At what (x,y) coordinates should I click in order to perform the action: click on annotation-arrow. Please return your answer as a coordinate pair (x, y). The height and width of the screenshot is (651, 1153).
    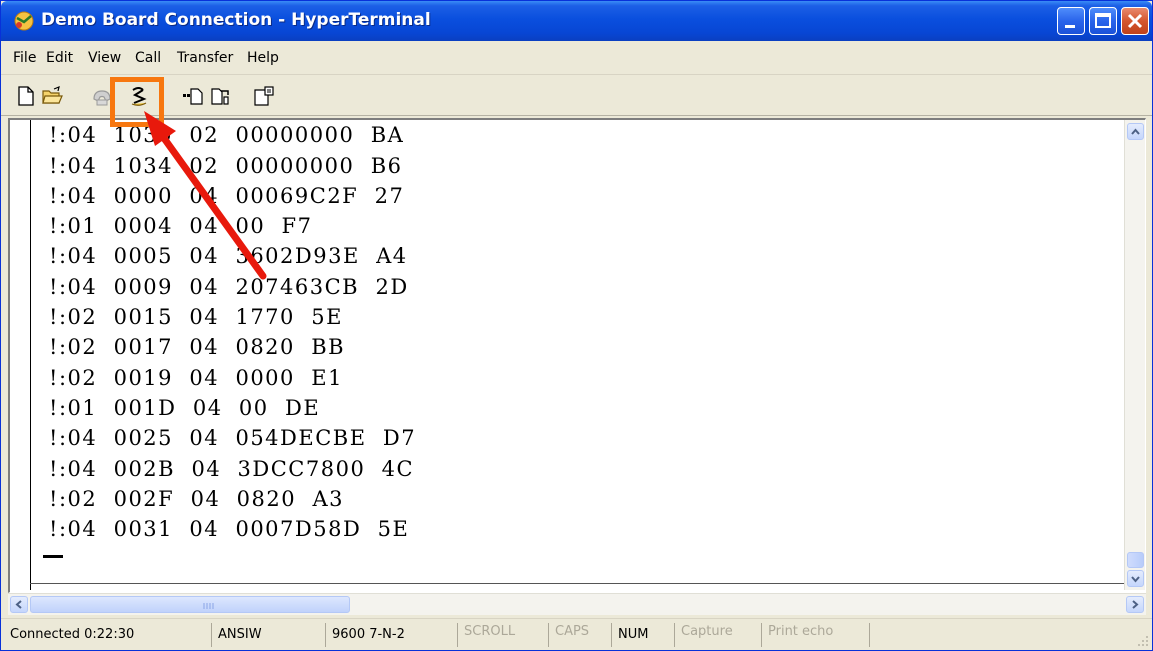
    Looking at the image, I should click on (205, 195).